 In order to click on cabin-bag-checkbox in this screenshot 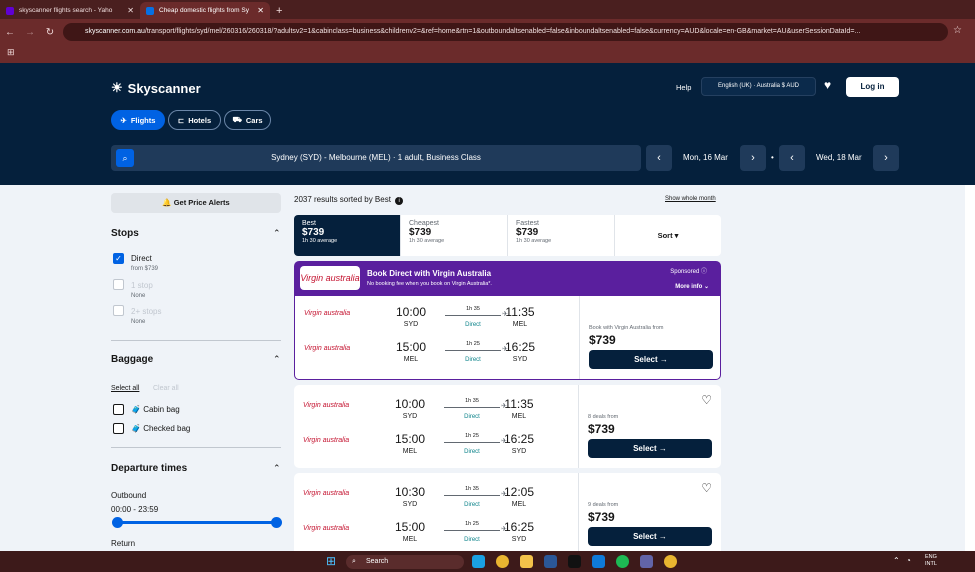, I will do `click(118, 409)`.